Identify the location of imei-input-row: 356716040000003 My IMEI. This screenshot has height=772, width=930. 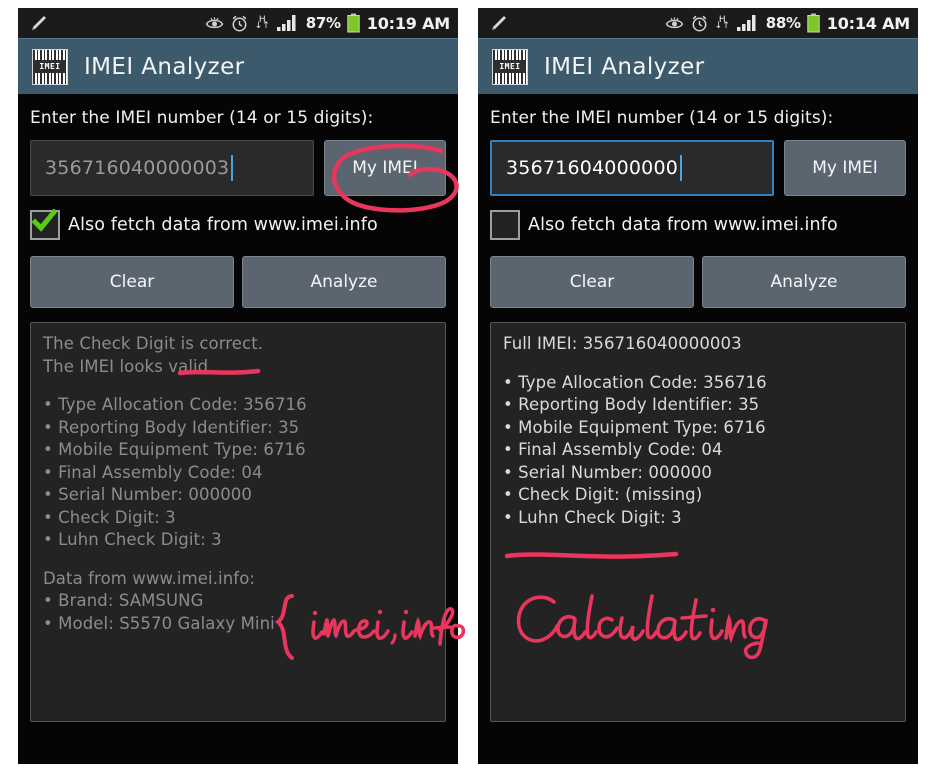
(238, 168).